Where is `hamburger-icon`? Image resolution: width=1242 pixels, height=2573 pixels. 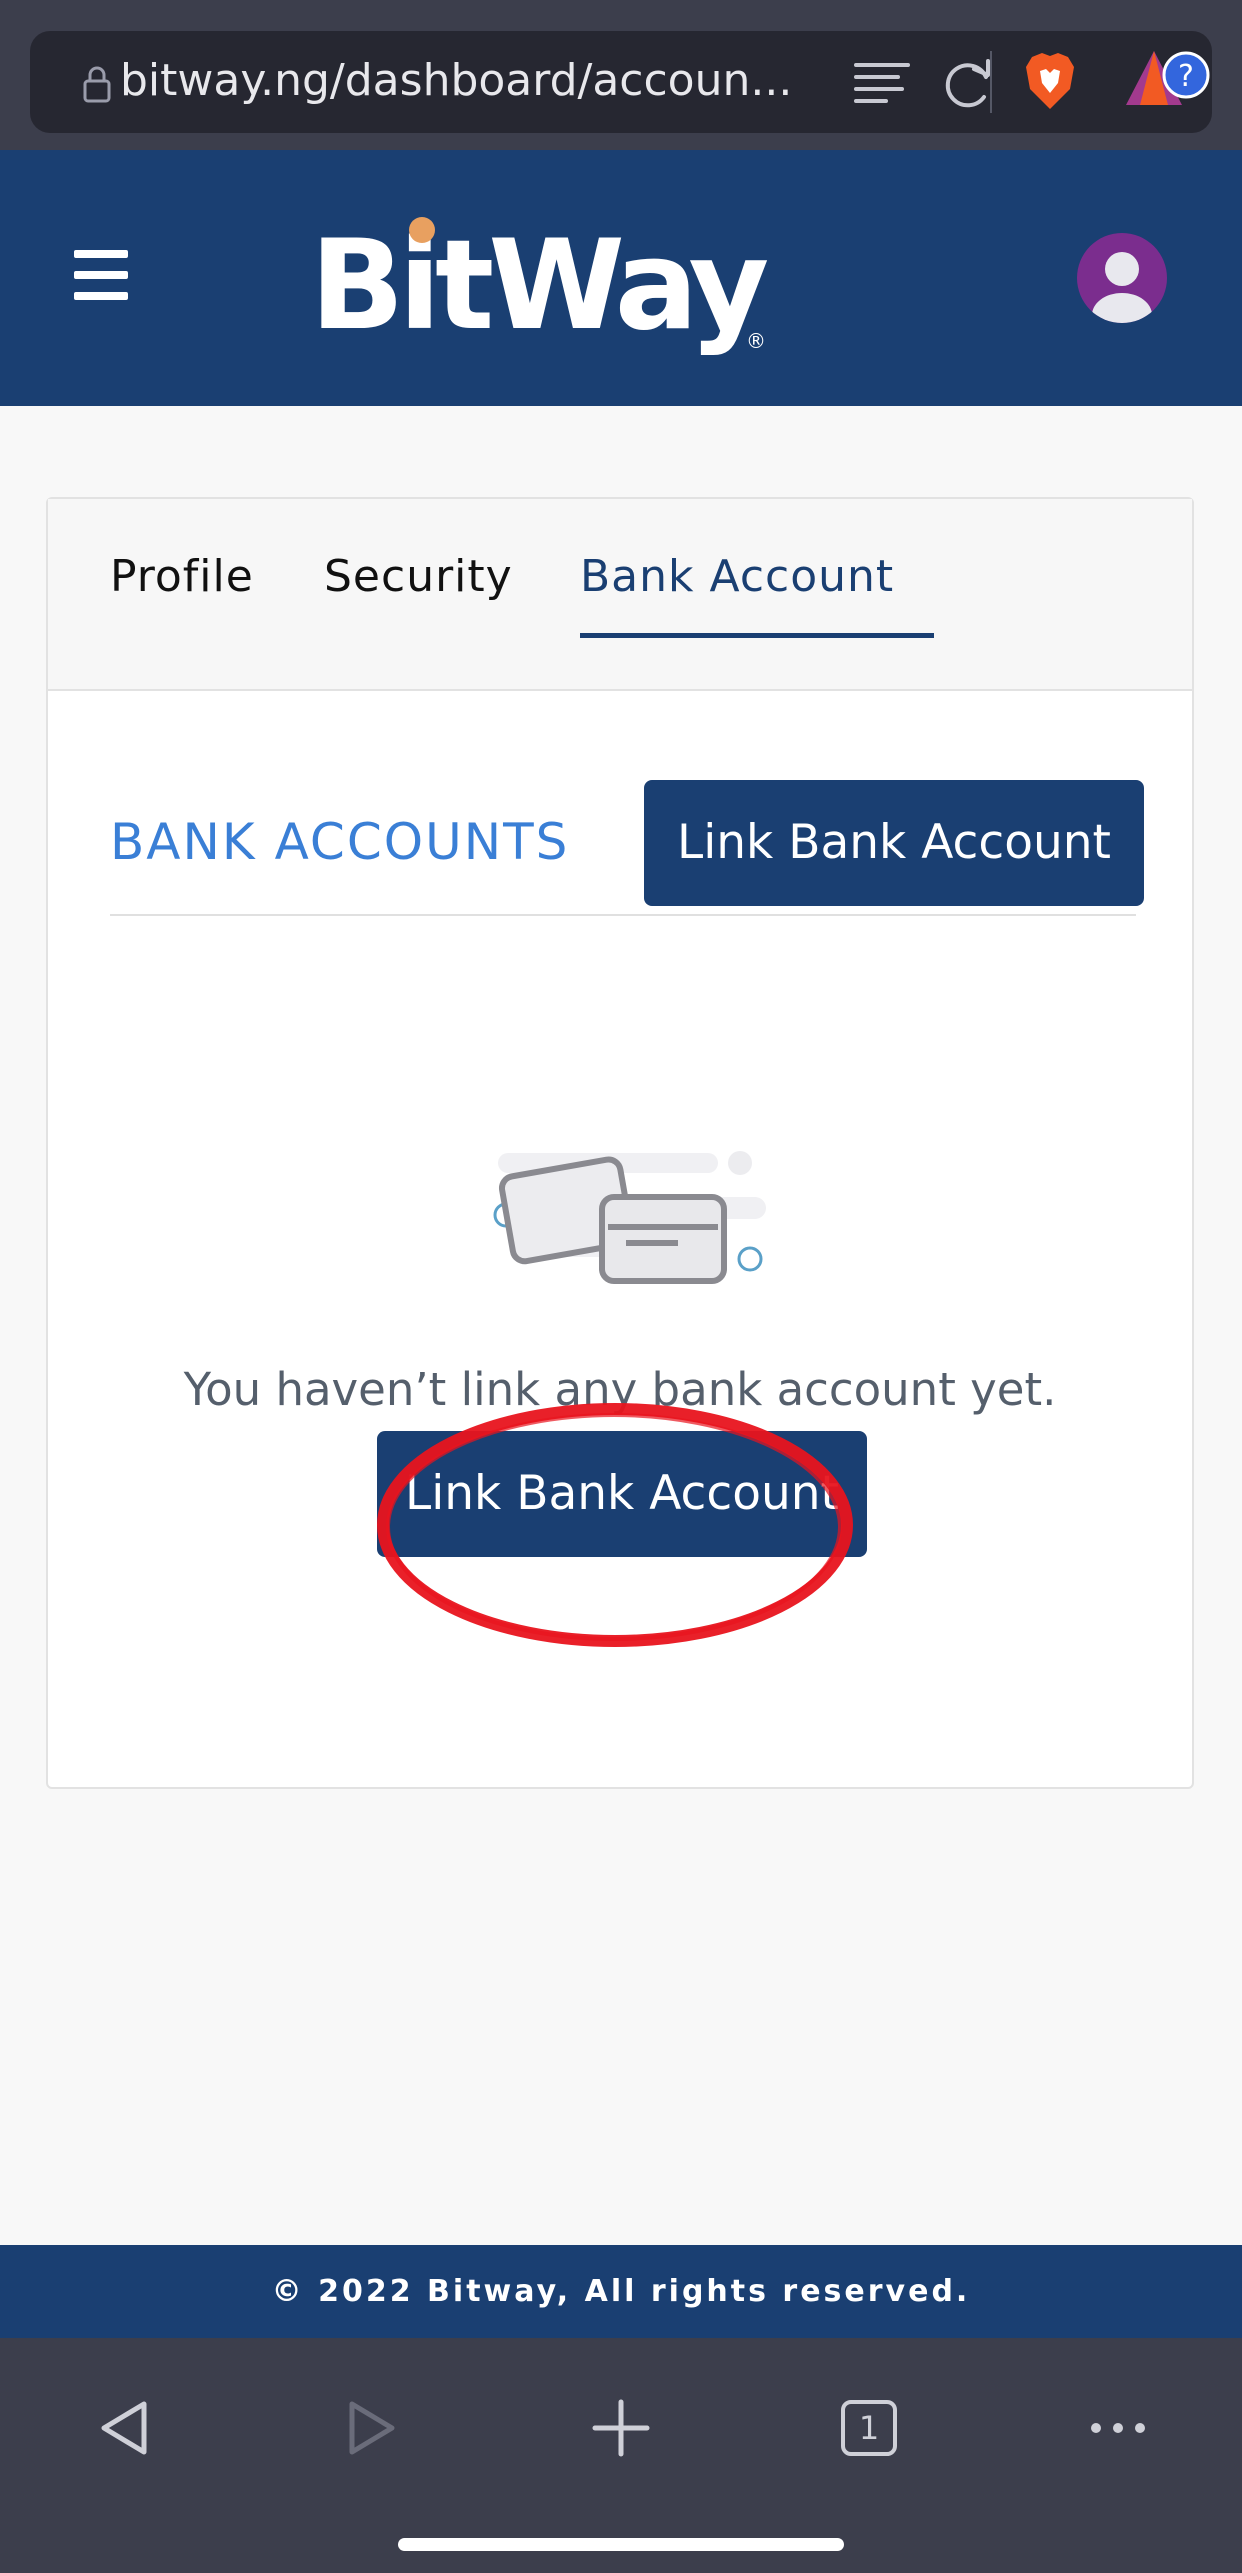
hamburger-icon is located at coordinates (101, 277).